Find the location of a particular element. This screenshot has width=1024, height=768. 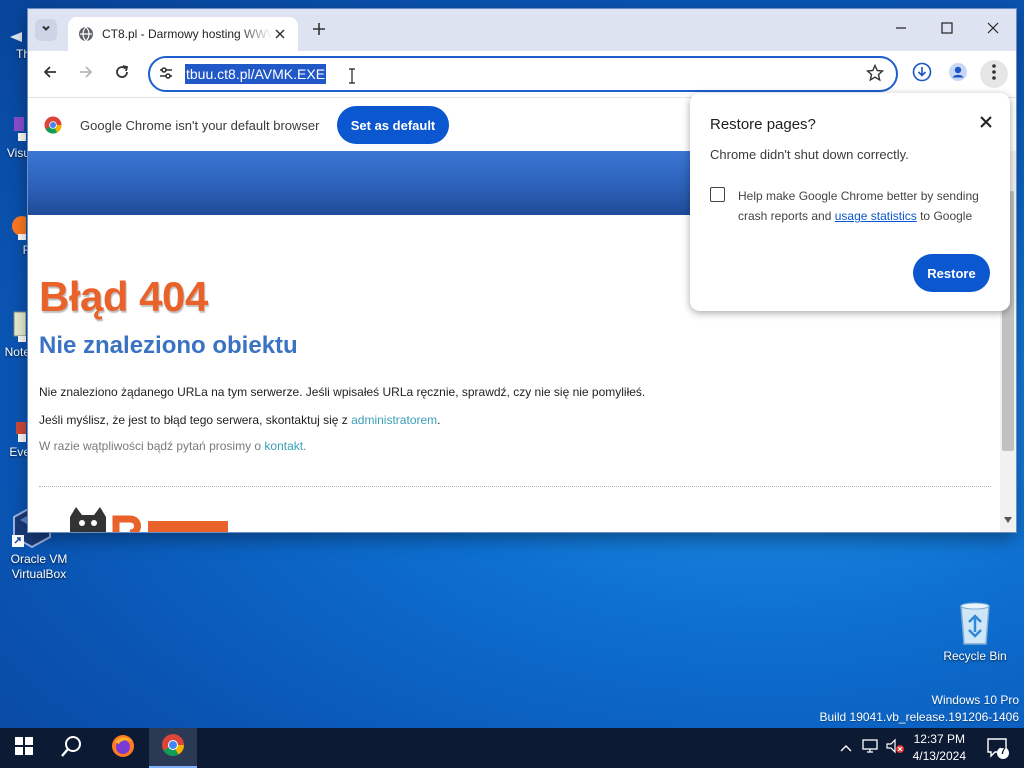

title-bar: CT8.pl - Darmowy hosting WWW is located at coordinates (522, 30).